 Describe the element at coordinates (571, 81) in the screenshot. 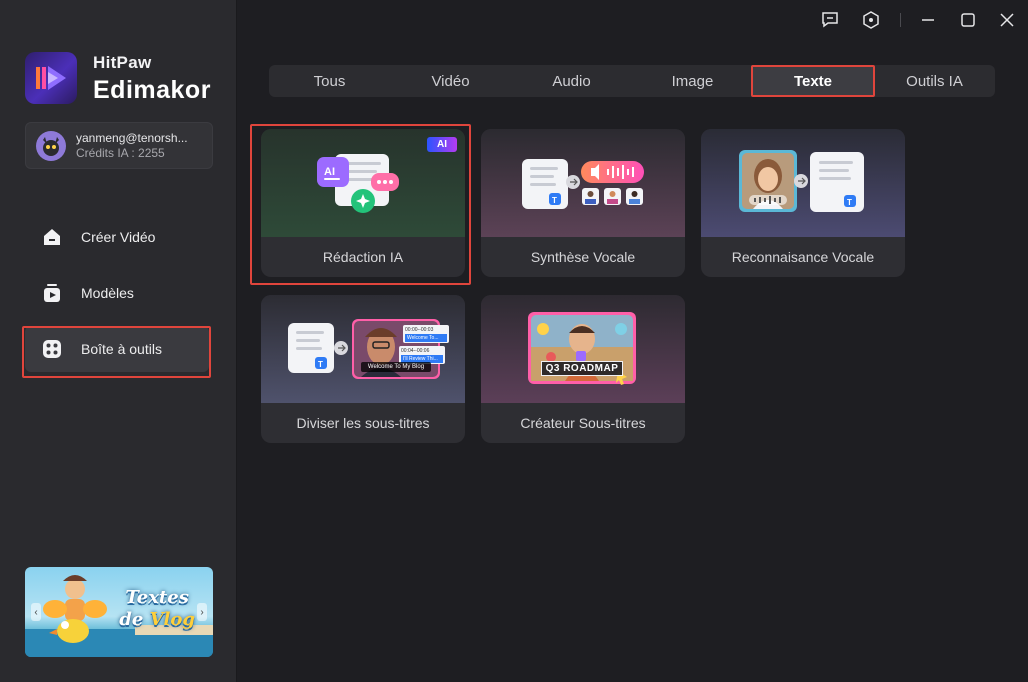

I see `tab-audio: Audio` at that location.